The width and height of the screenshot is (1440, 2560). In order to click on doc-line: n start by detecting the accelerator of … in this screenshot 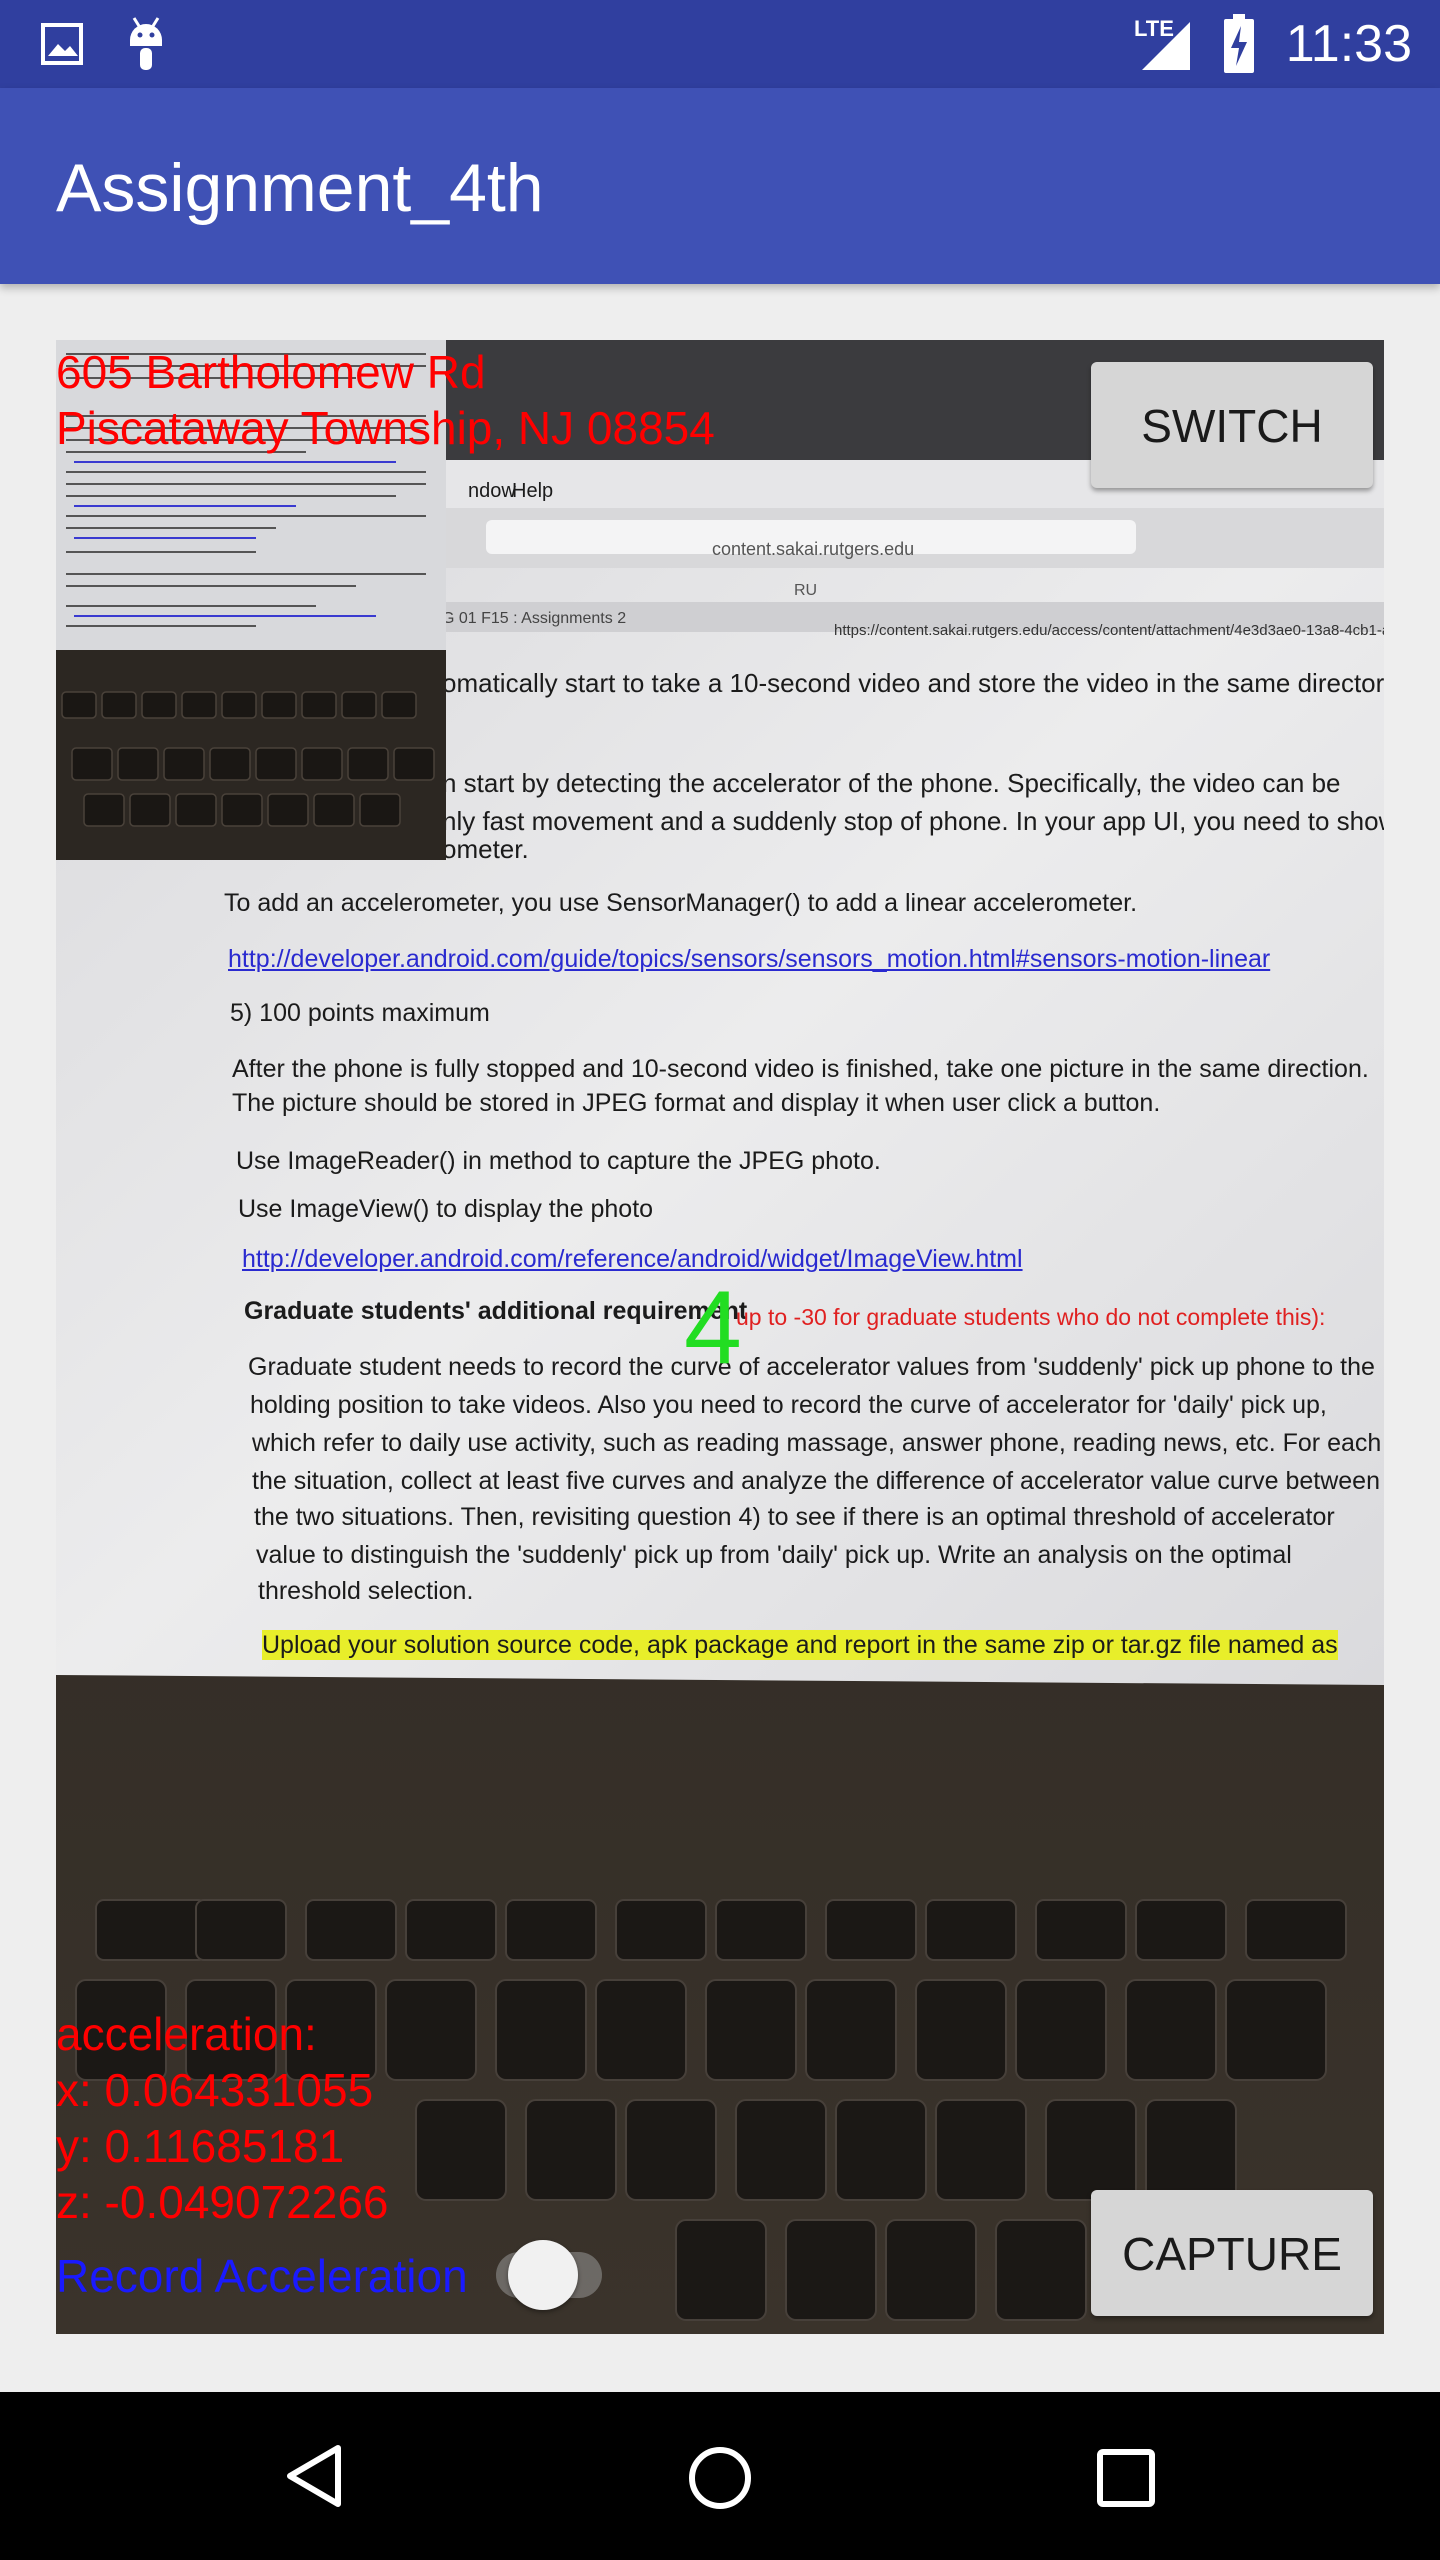, I will do `click(891, 783)`.